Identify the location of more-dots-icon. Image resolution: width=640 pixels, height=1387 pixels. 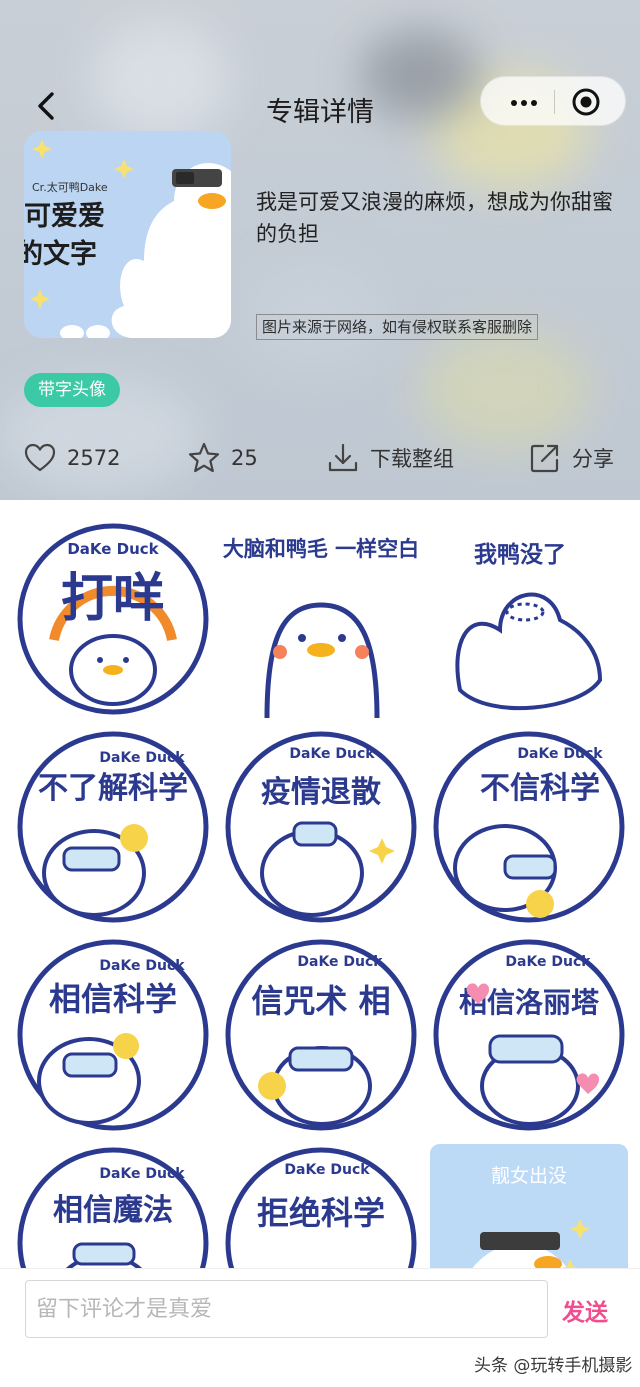
(514, 103).